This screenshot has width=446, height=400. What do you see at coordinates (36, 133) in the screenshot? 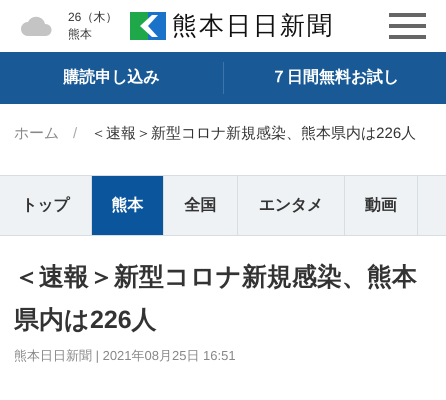
I see `breadcrumb-home: ホーム` at bounding box center [36, 133].